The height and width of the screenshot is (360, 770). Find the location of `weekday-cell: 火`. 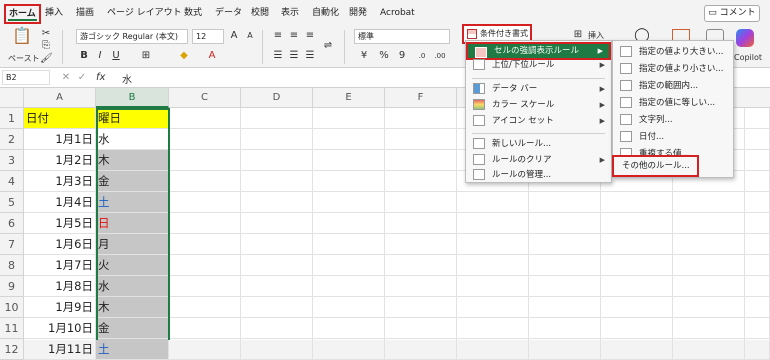

weekday-cell: 火 is located at coordinates (132, 265).